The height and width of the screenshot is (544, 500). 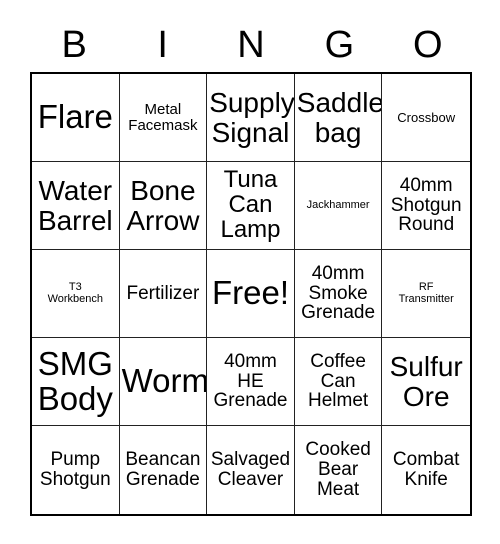 I want to click on bingo-cell-r1c1: Flare, so click(x=76, y=118).